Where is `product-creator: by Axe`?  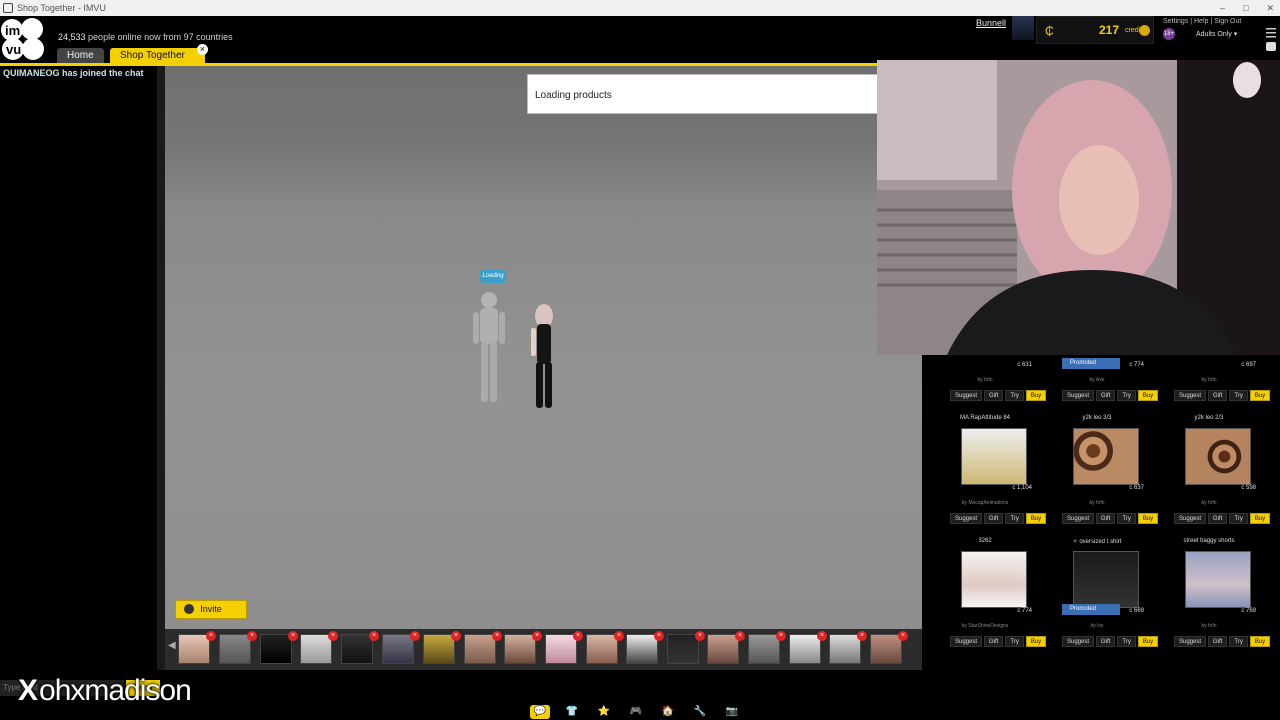
product-creator: by Axe is located at coordinates (1097, 380).